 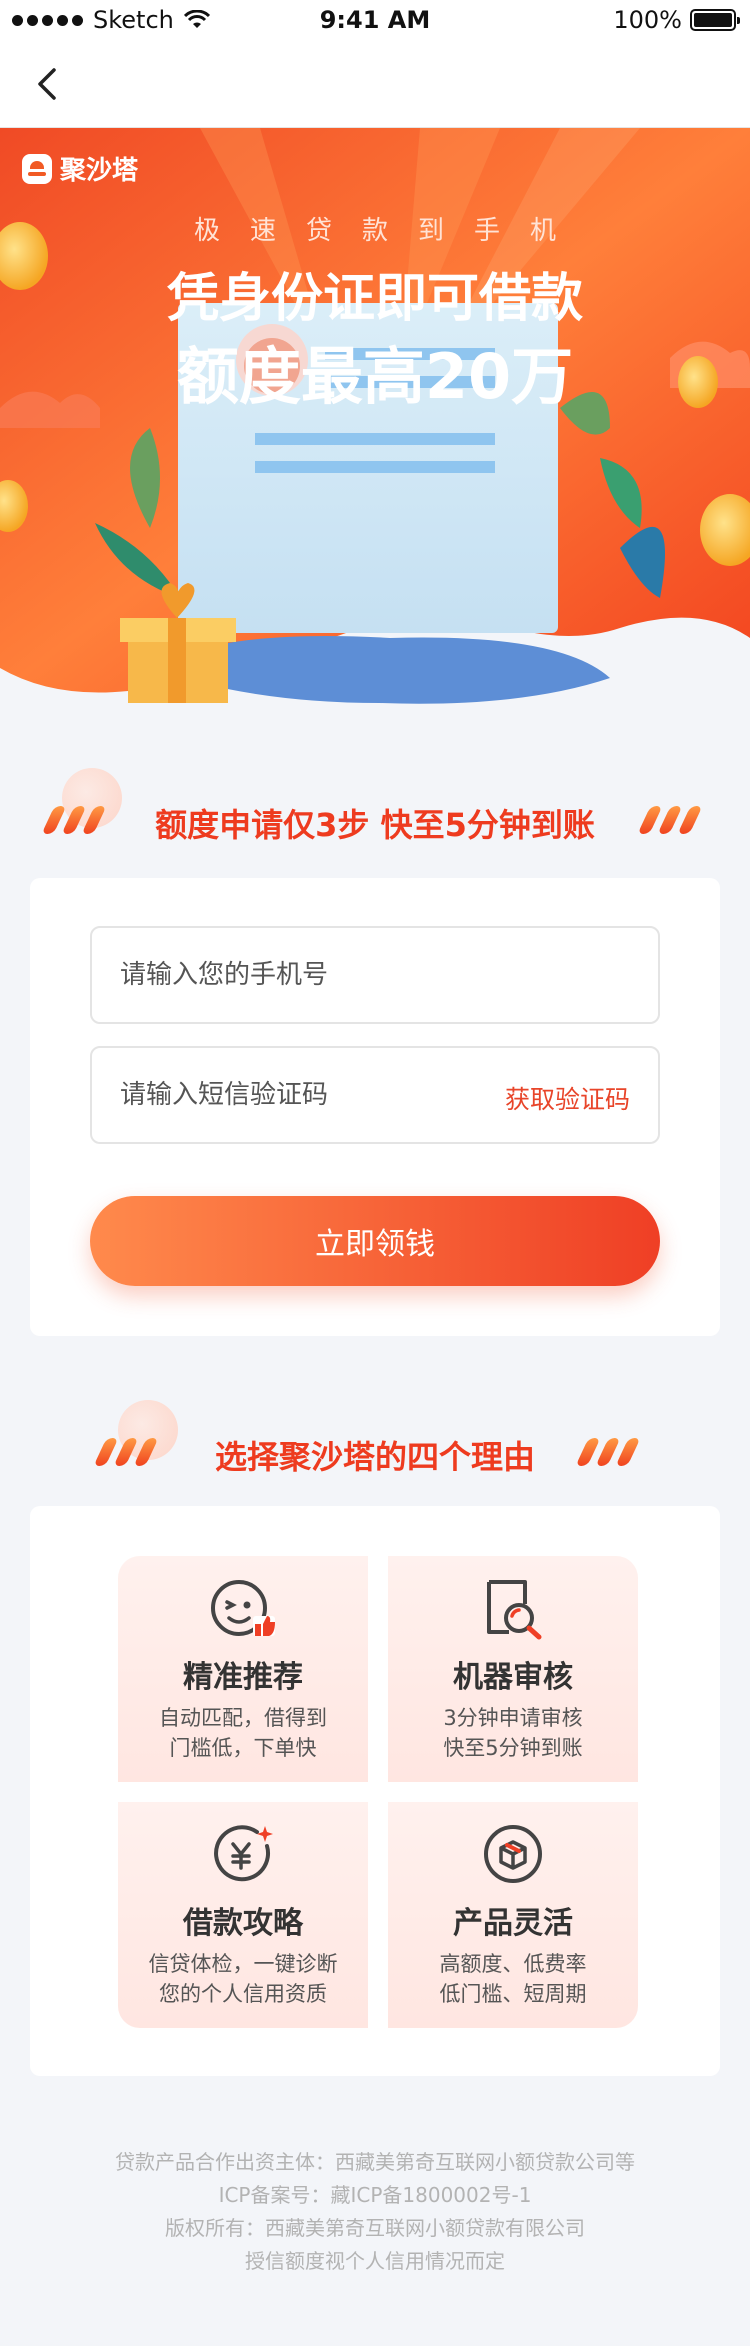 I want to click on footer-line: 版权所有：西藏美第奇互联网小额贷款有限公司, so click(x=375, y=2228).